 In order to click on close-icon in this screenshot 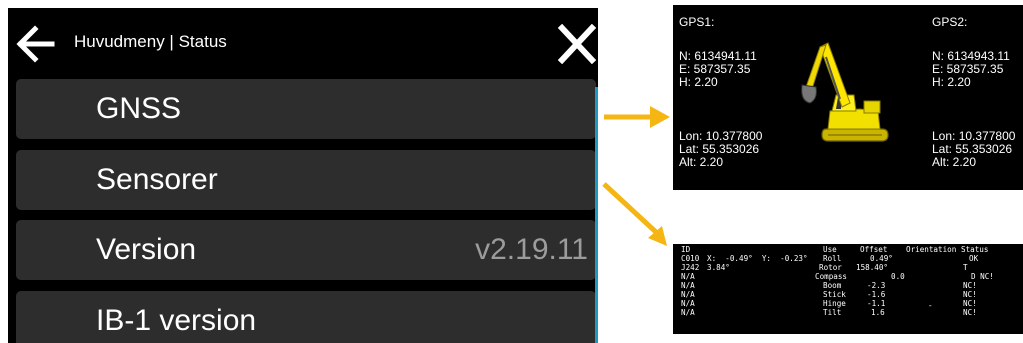, I will do `click(577, 44)`.